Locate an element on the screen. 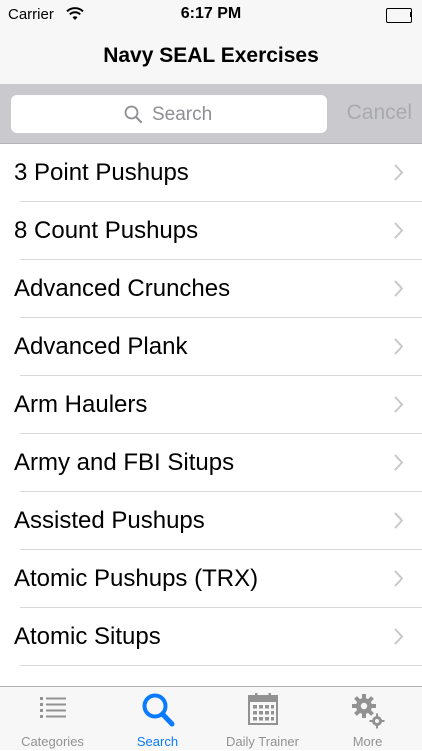  tab-bar: Categories Search Daily Trainer More is located at coordinates (211, 718).